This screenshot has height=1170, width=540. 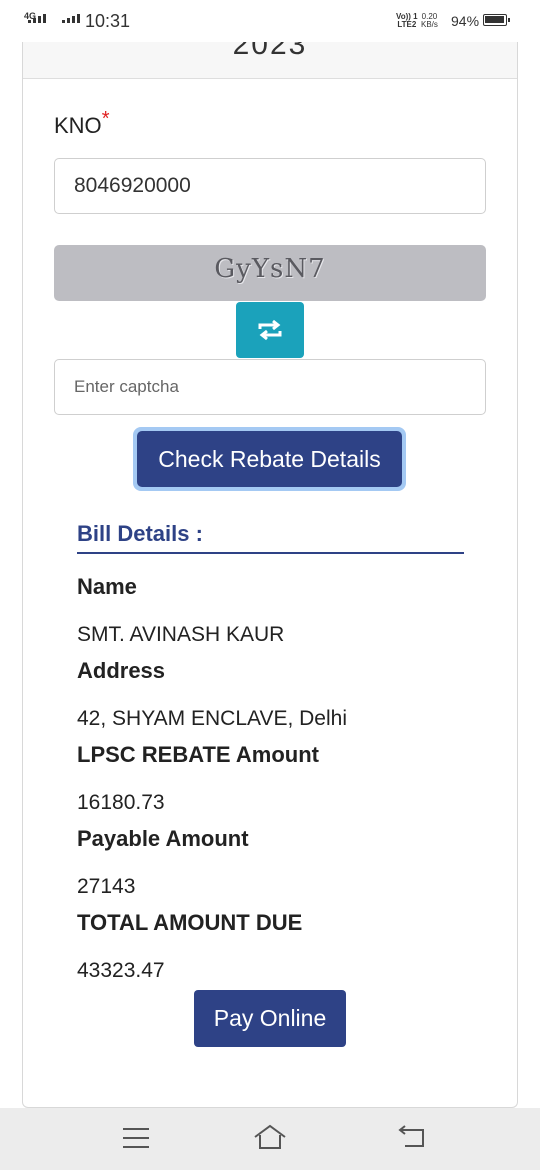 I want to click on volte-indicator: Vo)) 1 LTE2, so click(x=407, y=21).